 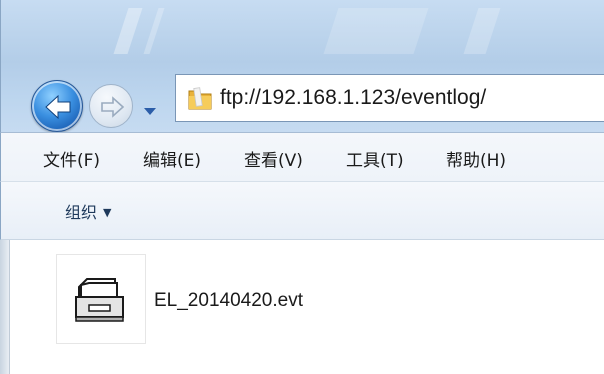 What do you see at coordinates (5, 307) in the screenshot?
I see `navigation-pane-edge` at bounding box center [5, 307].